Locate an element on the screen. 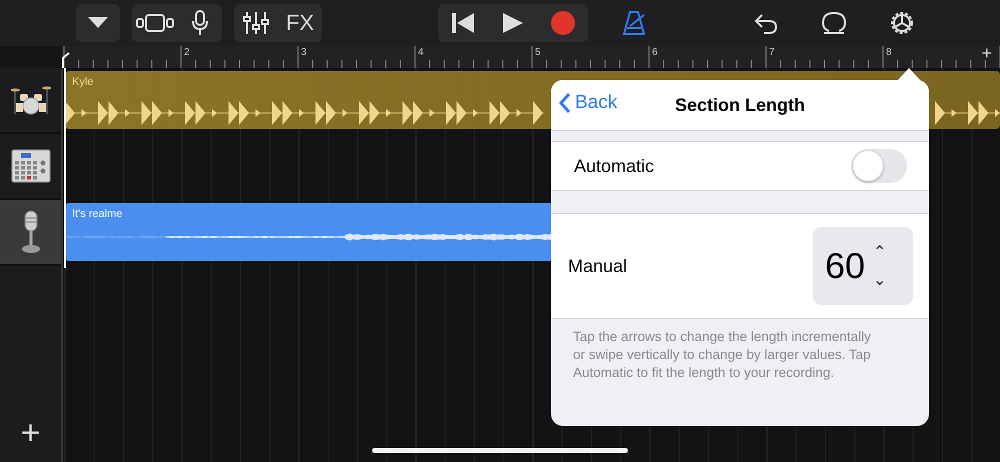 The height and width of the screenshot is (462, 1000). bar-number: 4 is located at coordinates (421, 52).